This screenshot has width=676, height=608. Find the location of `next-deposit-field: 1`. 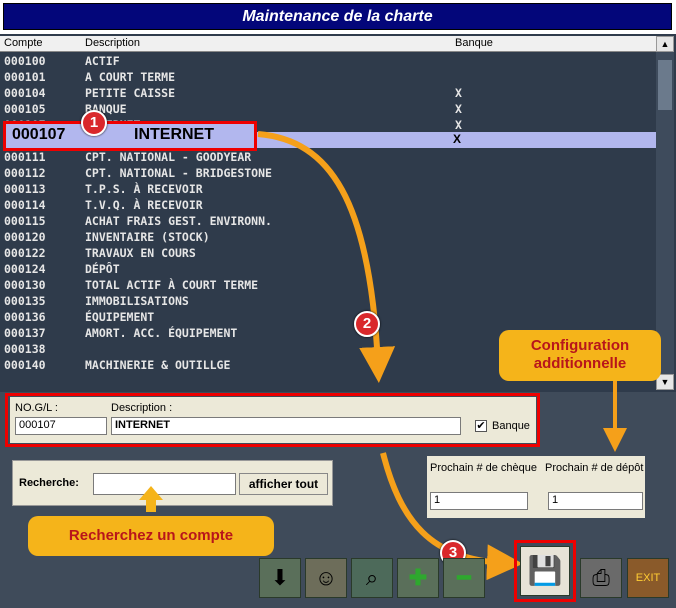

next-deposit-field: 1 is located at coordinates (595, 501).